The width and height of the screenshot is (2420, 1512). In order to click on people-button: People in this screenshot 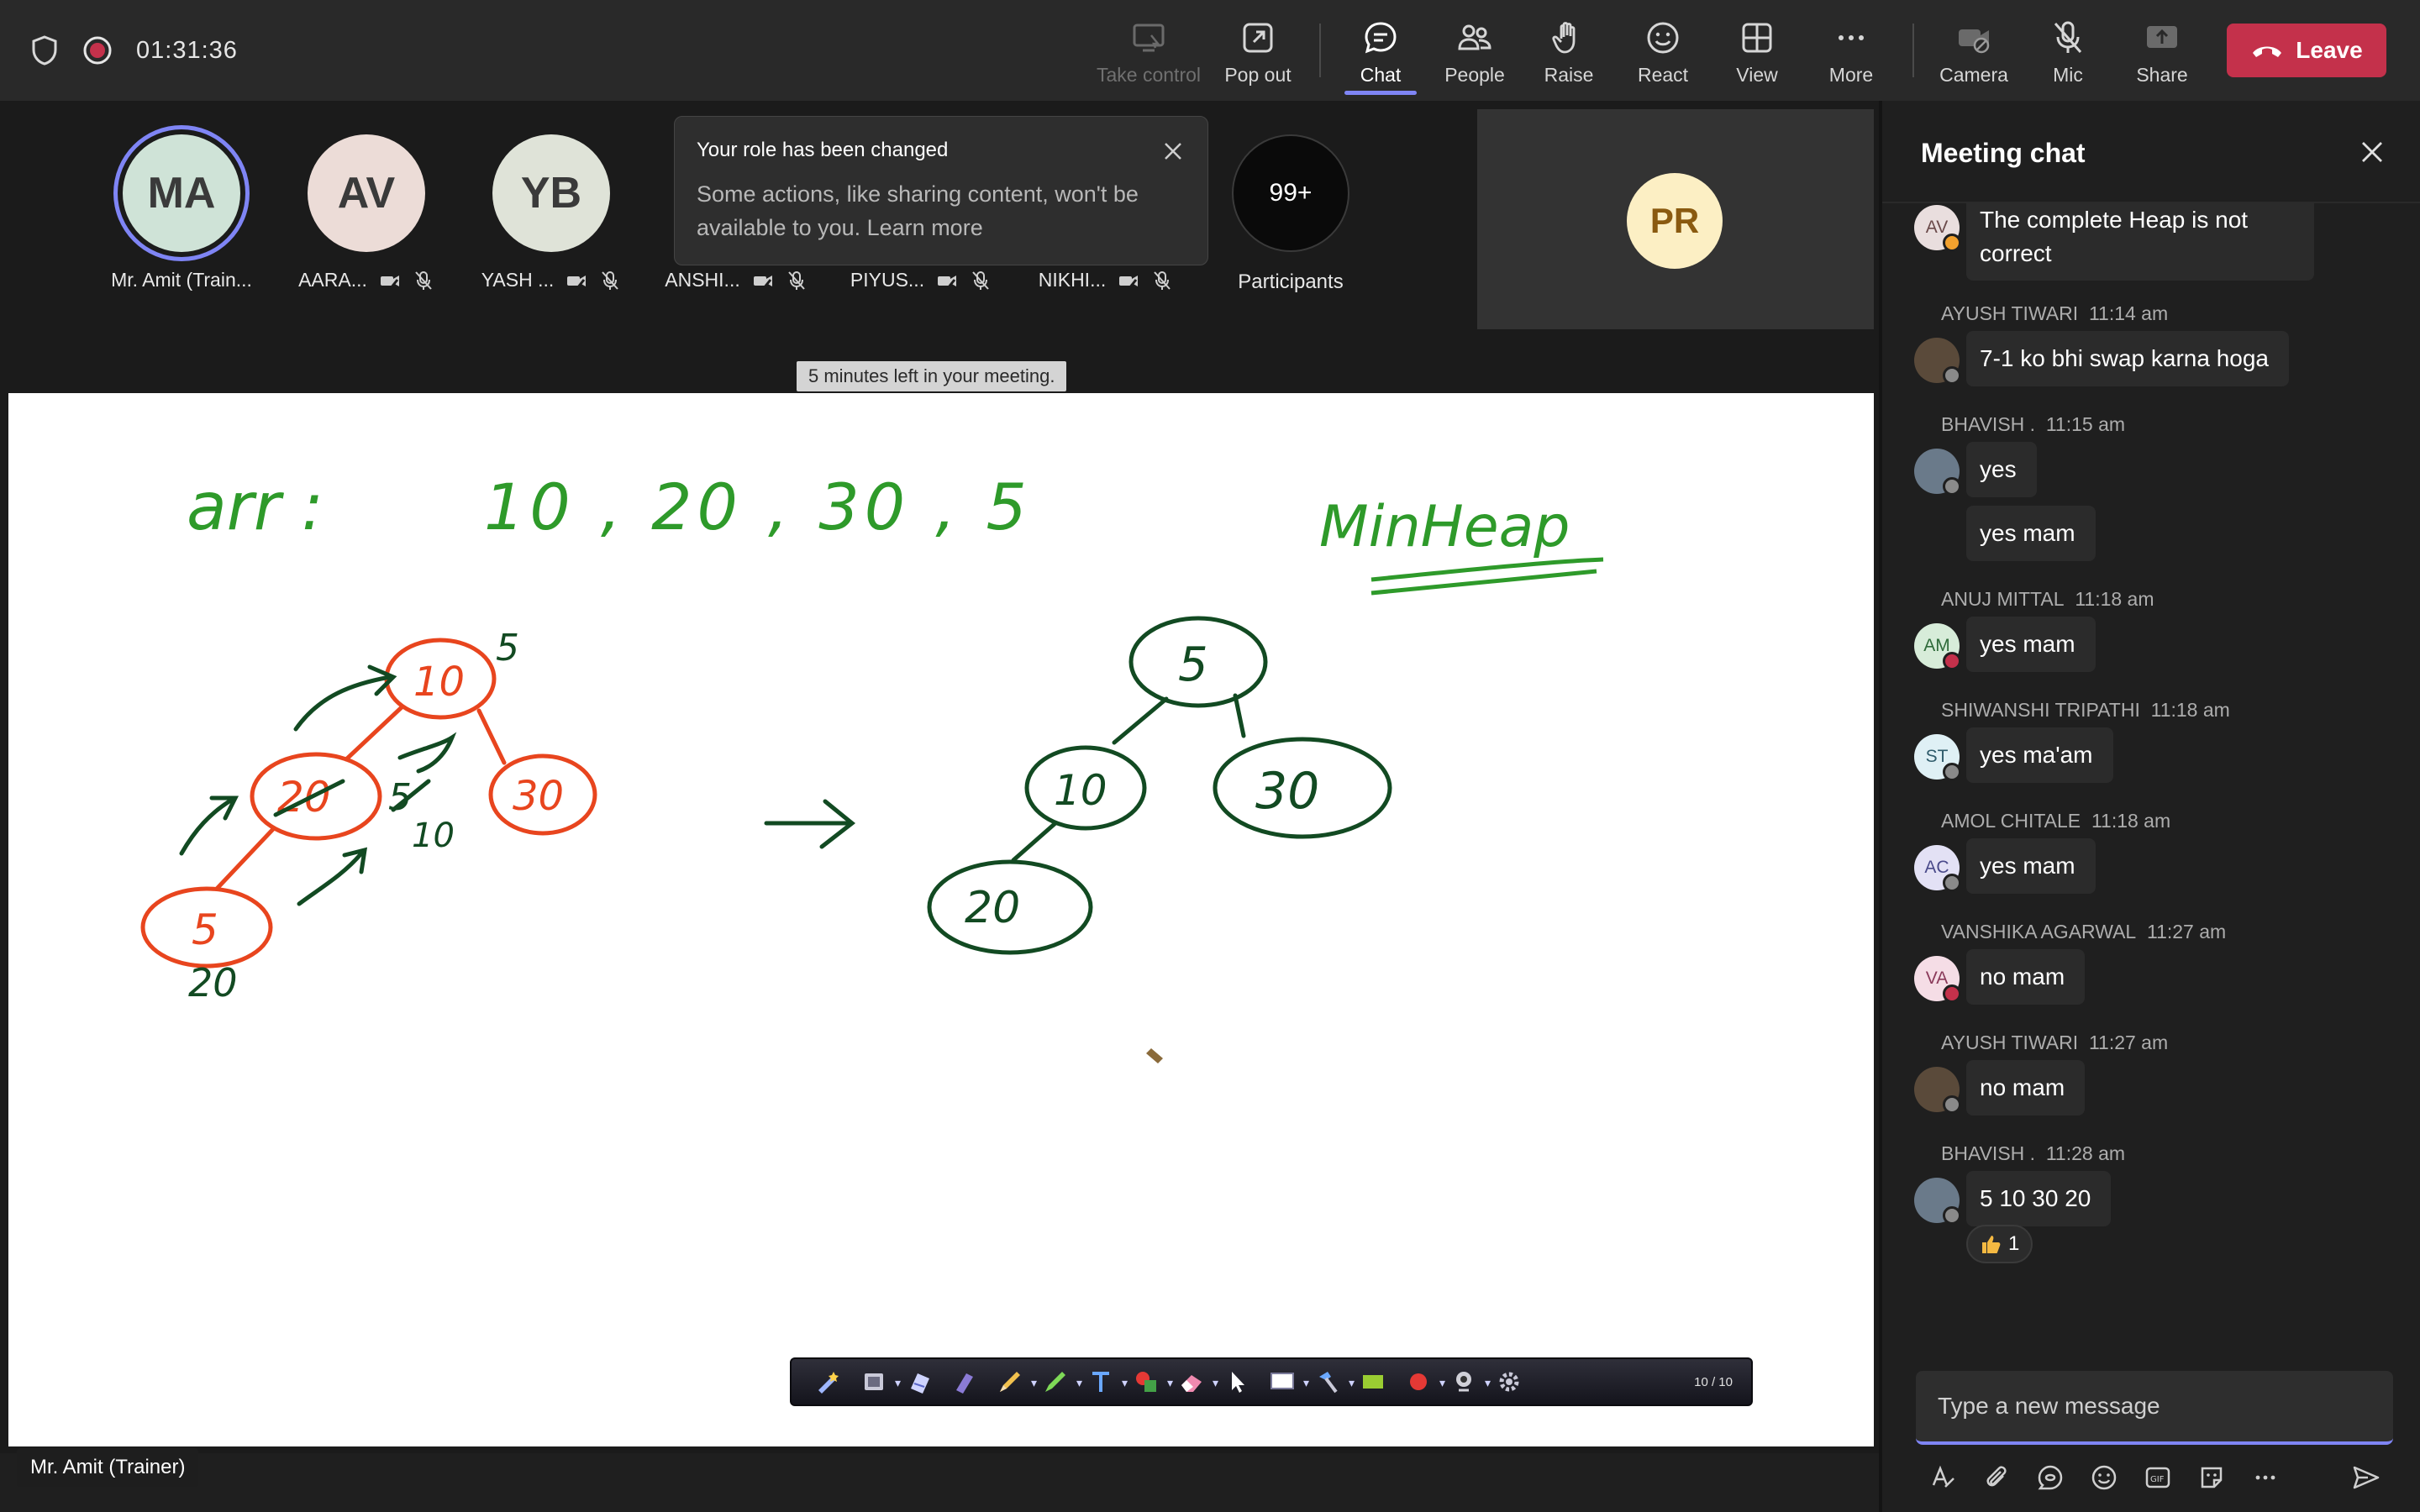, I will do `click(1474, 53)`.